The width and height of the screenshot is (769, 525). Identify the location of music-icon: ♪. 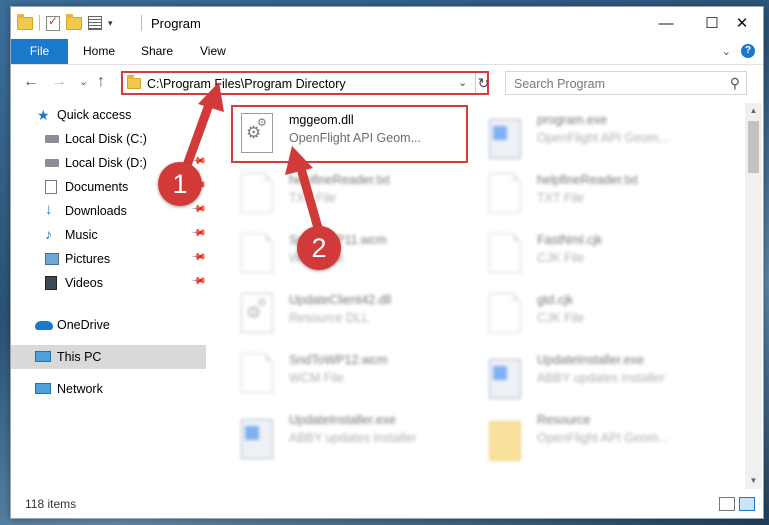
(48, 234).